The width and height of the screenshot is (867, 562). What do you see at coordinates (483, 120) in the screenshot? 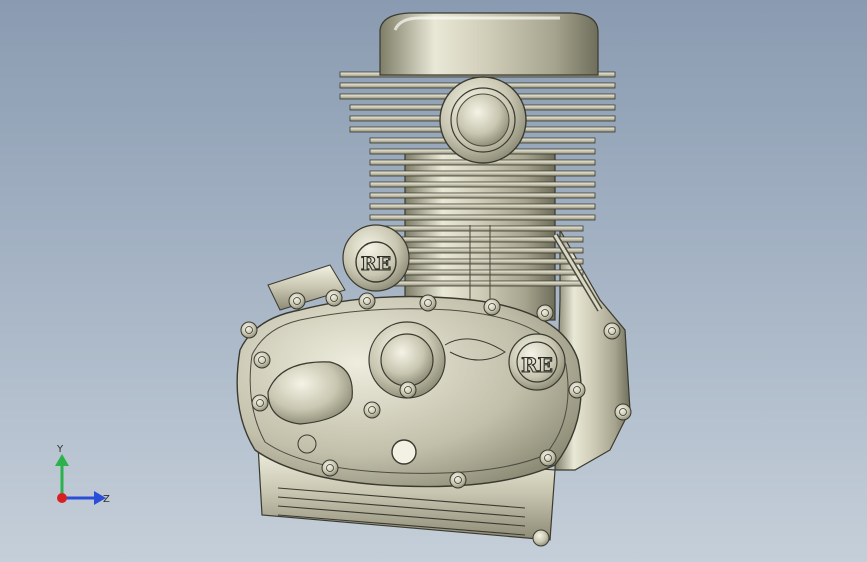
I see `tappet-cap` at bounding box center [483, 120].